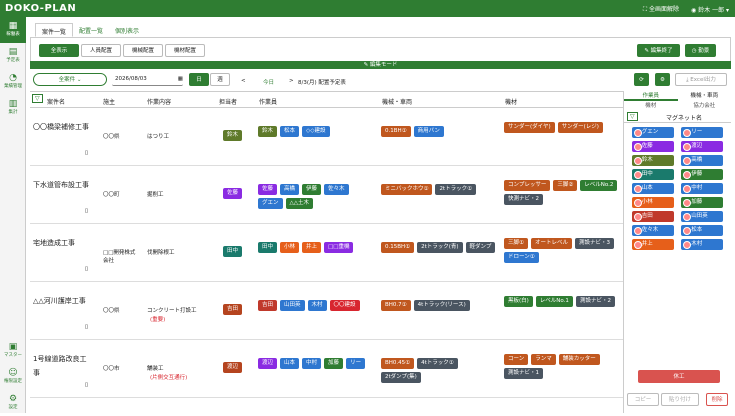 Image resolution: width=735 pixels, height=416 pixels. What do you see at coordinates (428, 131) in the screenshot?
I see `assignment-chip: 商用バン` at bounding box center [428, 131].